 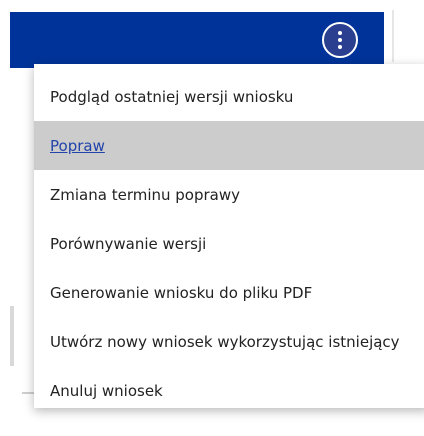 What do you see at coordinates (229, 96) in the screenshot?
I see `menu-item-preview-latest-version: Podgląd ostatniej wersji wniosku` at bounding box center [229, 96].